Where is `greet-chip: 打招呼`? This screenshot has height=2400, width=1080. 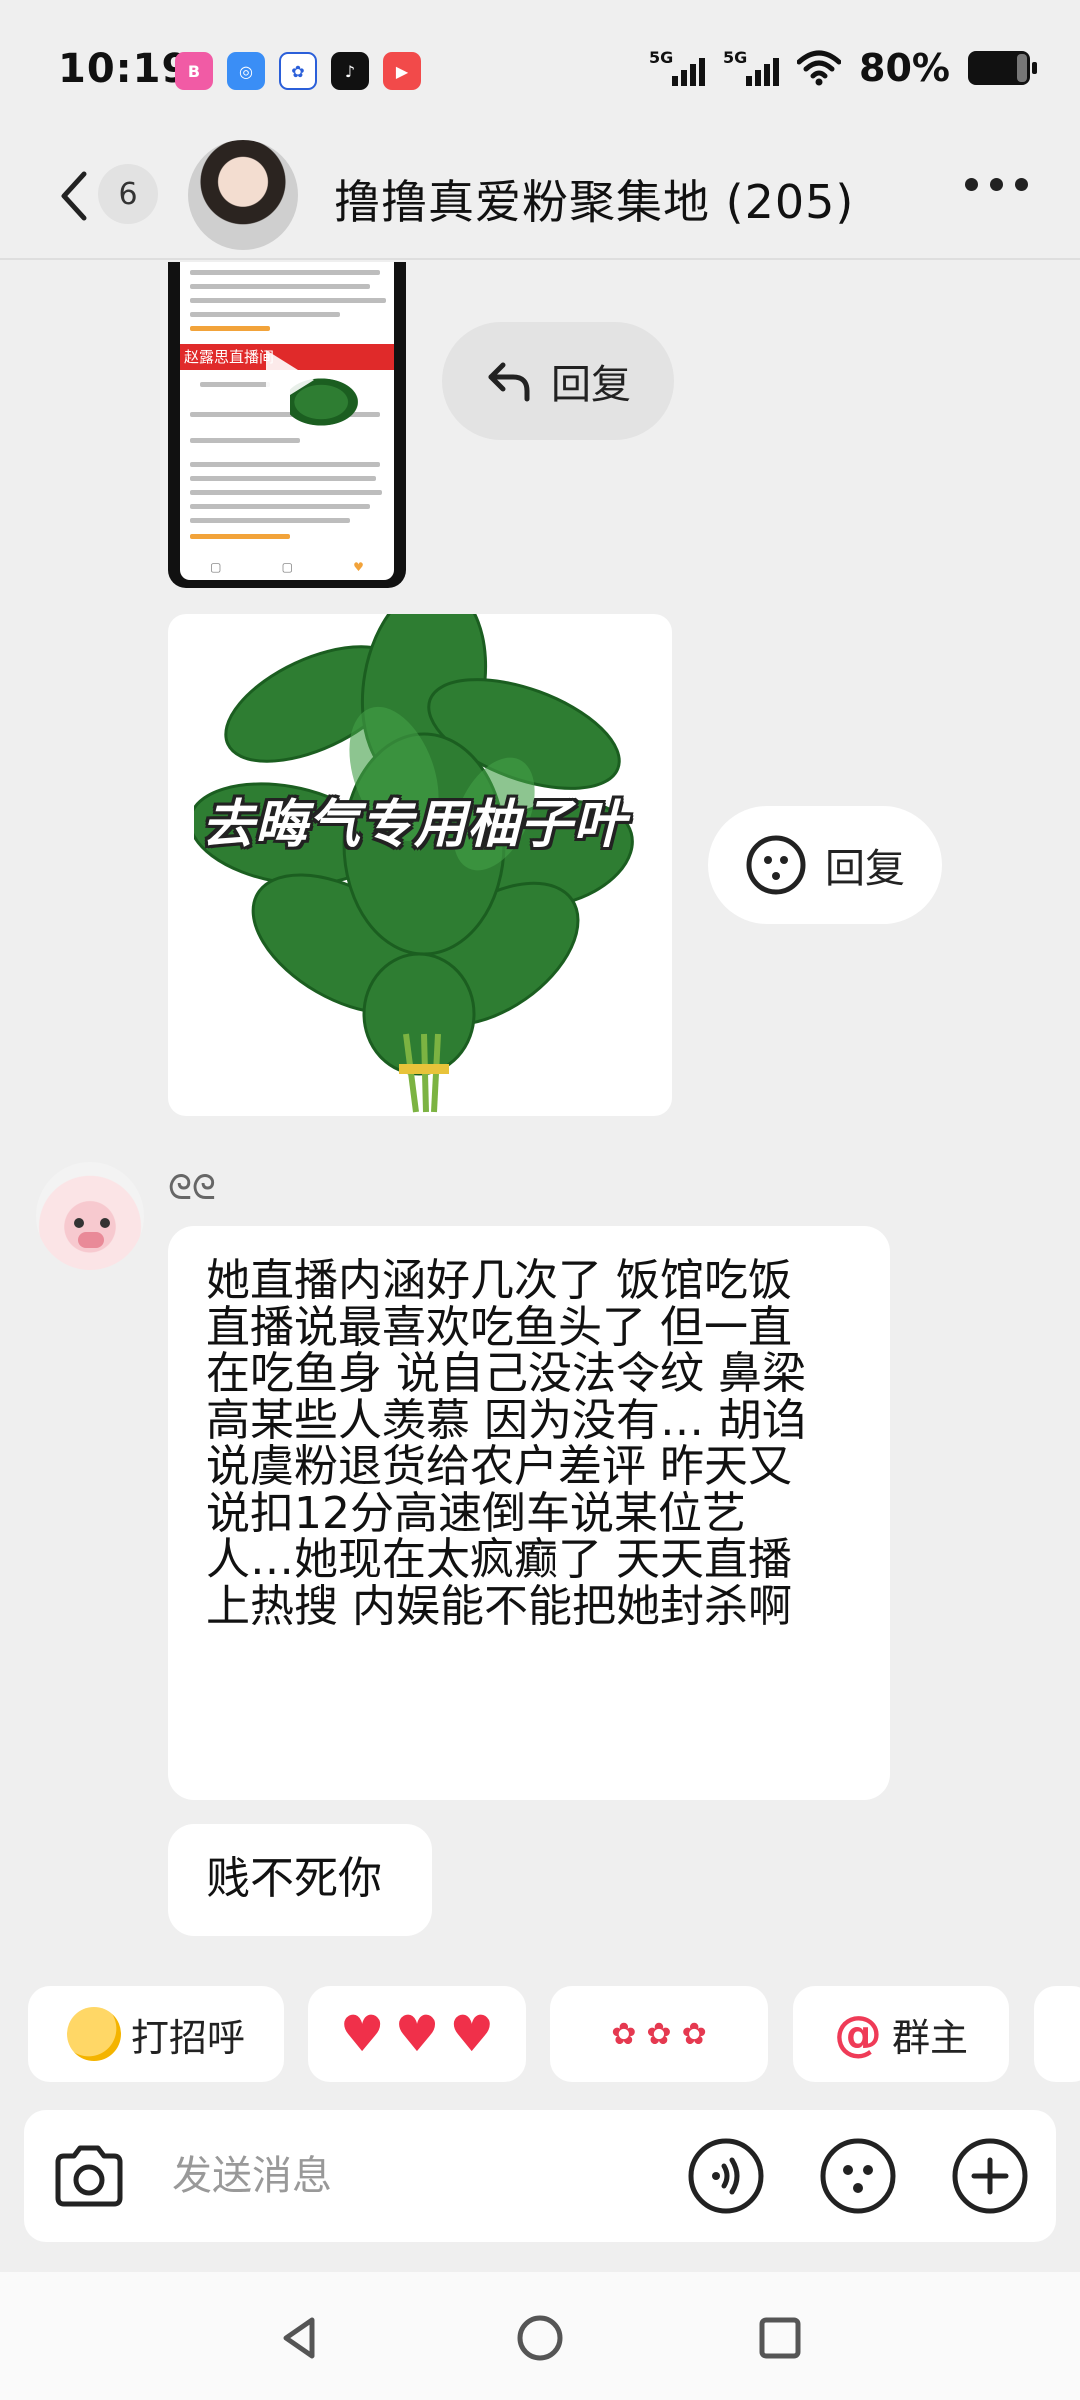 greet-chip: 打招呼 is located at coordinates (156, 2034).